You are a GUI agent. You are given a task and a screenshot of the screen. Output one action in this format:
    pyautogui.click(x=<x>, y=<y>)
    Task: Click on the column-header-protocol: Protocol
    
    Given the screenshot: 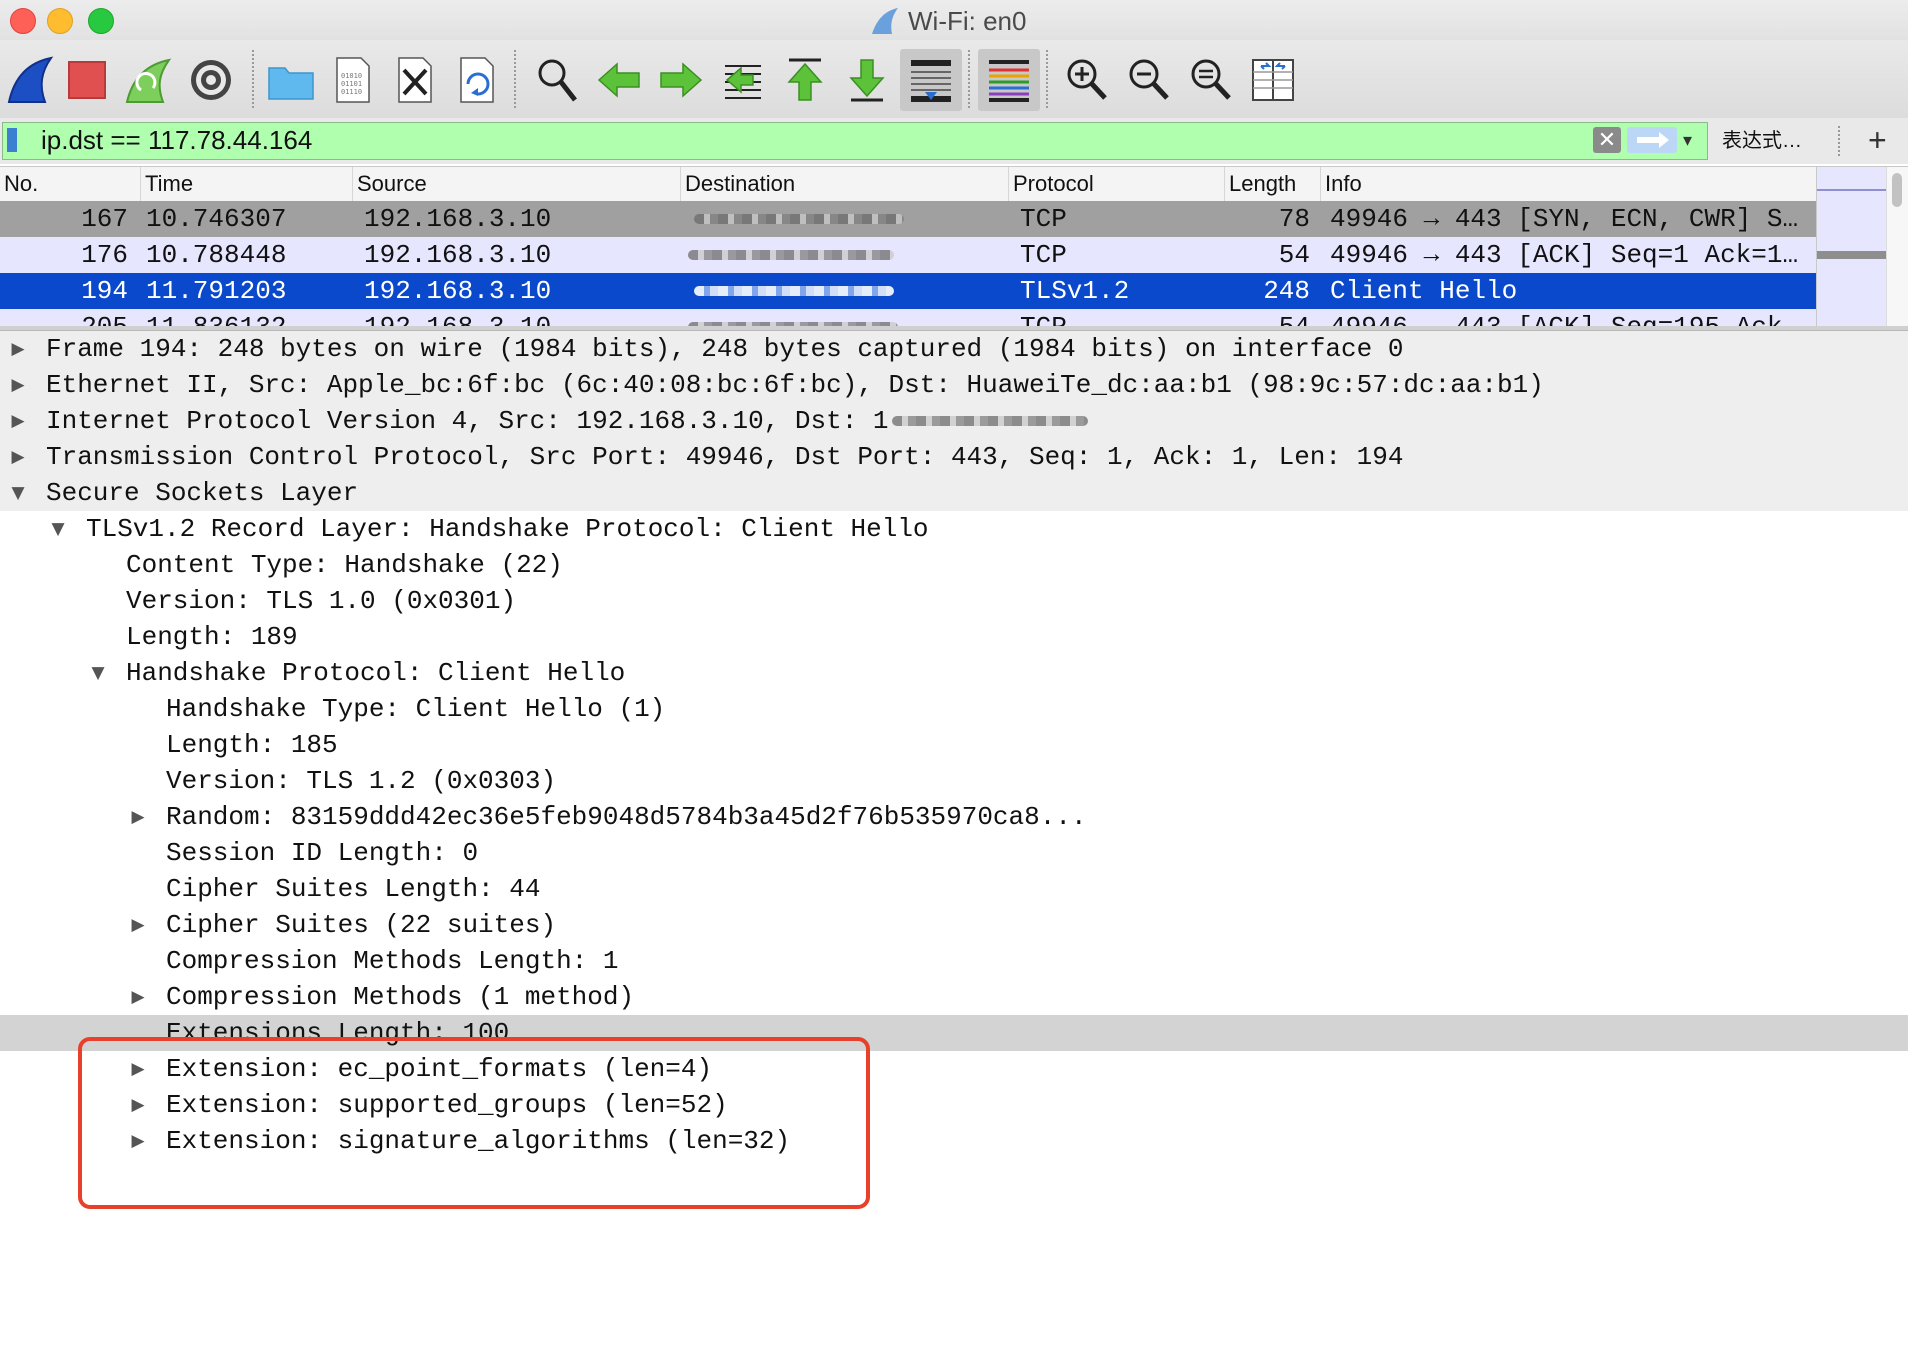 What is the action you would take?
    pyautogui.click(x=1116, y=184)
    